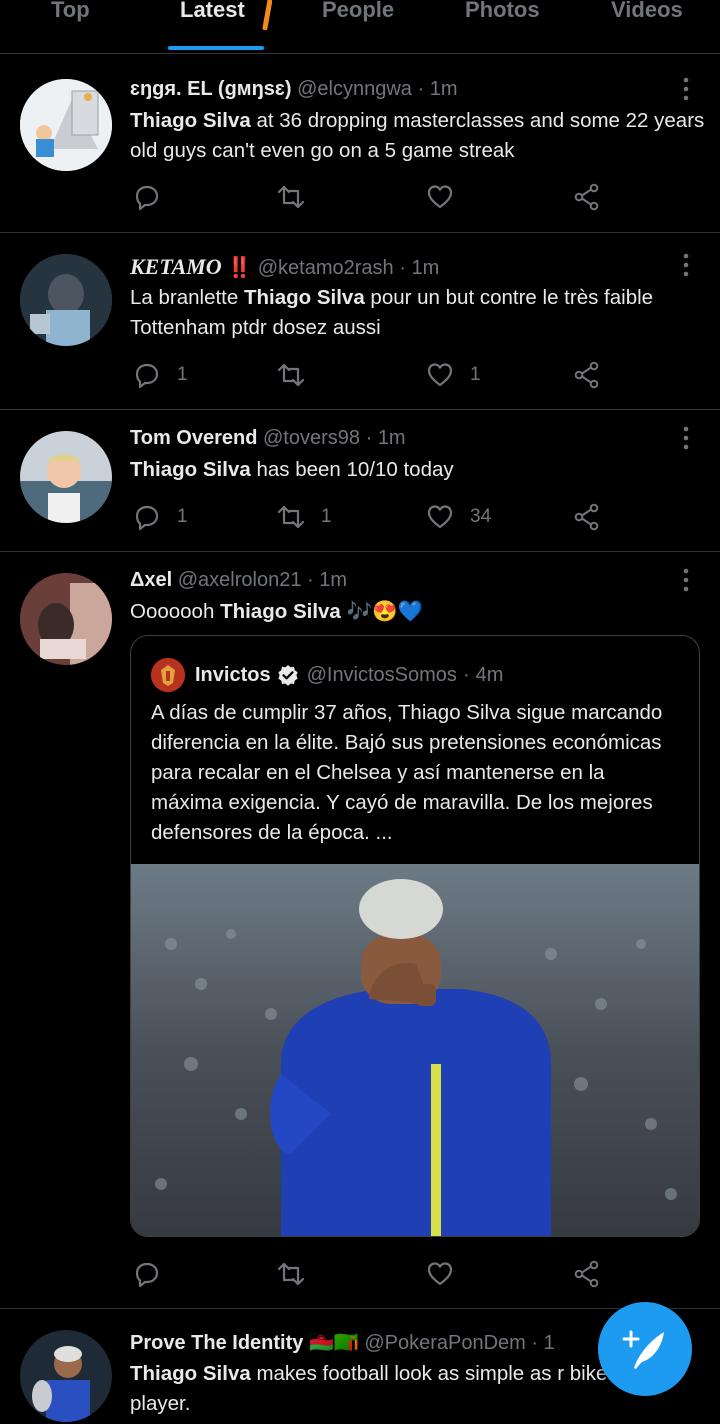 The width and height of the screenshot is (720, 1424). Describe the element at coordinates (216, 48) in the screenshot. I see `active-tab-indicator` at that location.